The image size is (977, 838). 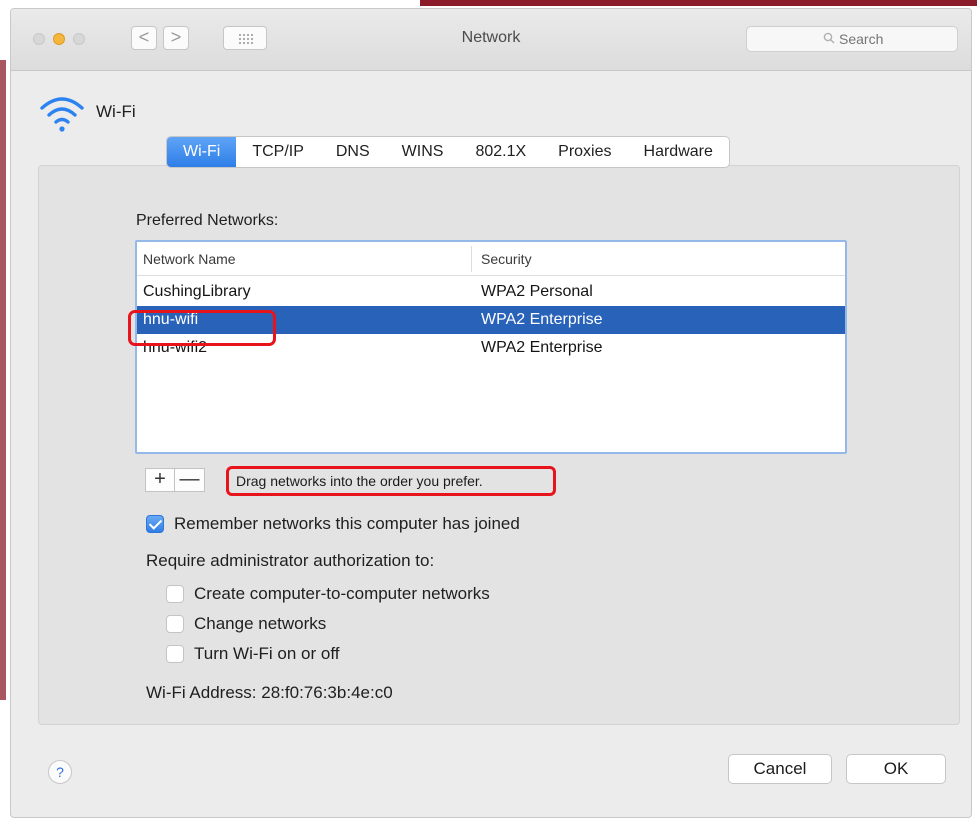 I want to click on column-divider, so click(x=471, y=259).